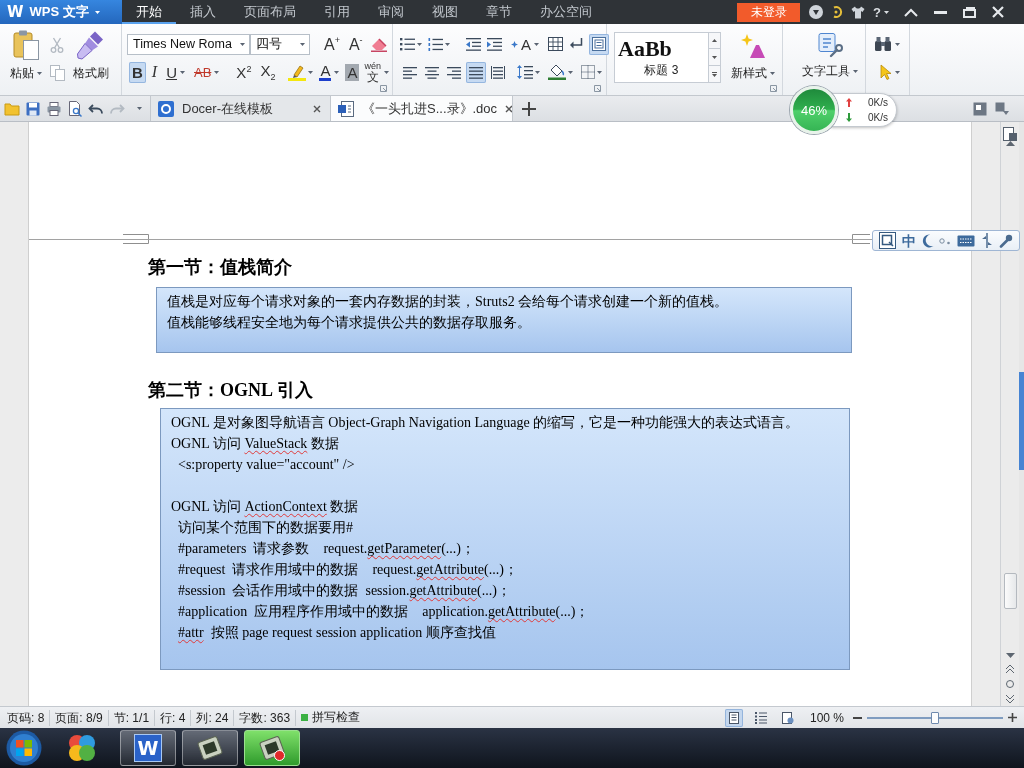 The height and width of the screenshot is (768, 1024). What do you see at coordinates (881, 12) in the screenshot?
I see `help-button: ?` at bounding box center [881, 12].